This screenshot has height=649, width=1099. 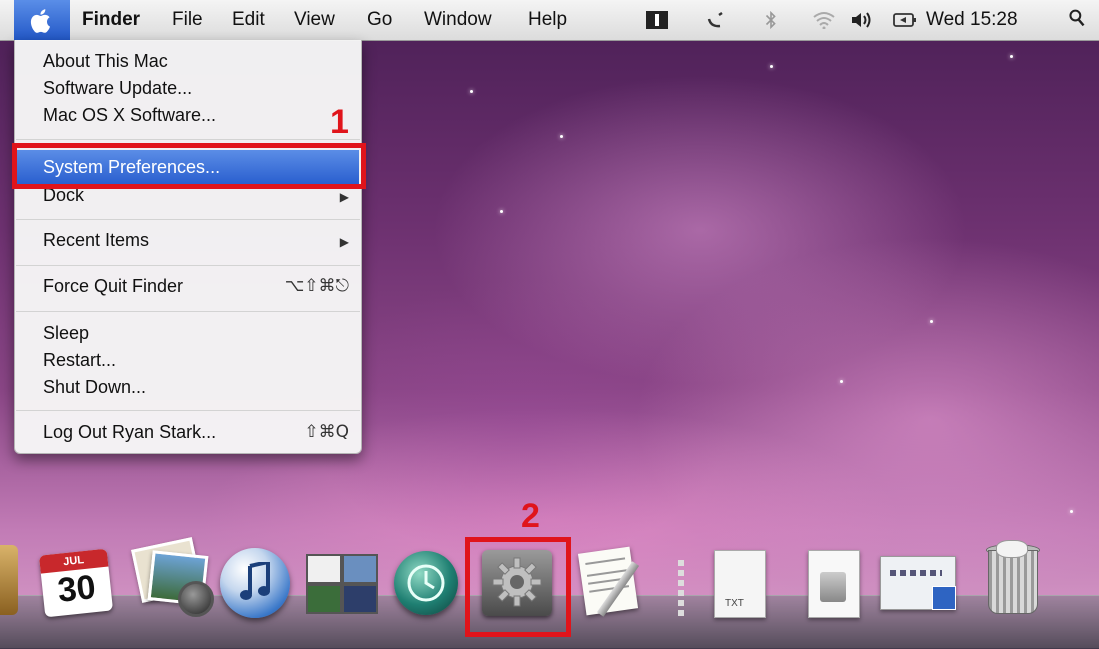 What do you see at coordinates (458, 20) in the screenshot?
I see `menu-window: Window` at bounding box center [458, 20].